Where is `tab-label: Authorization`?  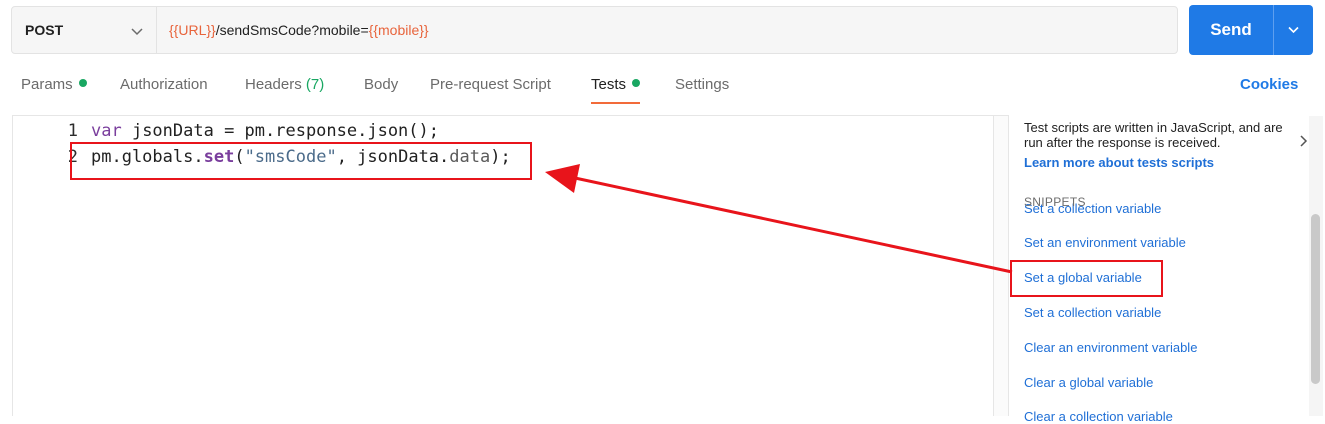
tab-label: Authorization is located at coordinates (164, 84).